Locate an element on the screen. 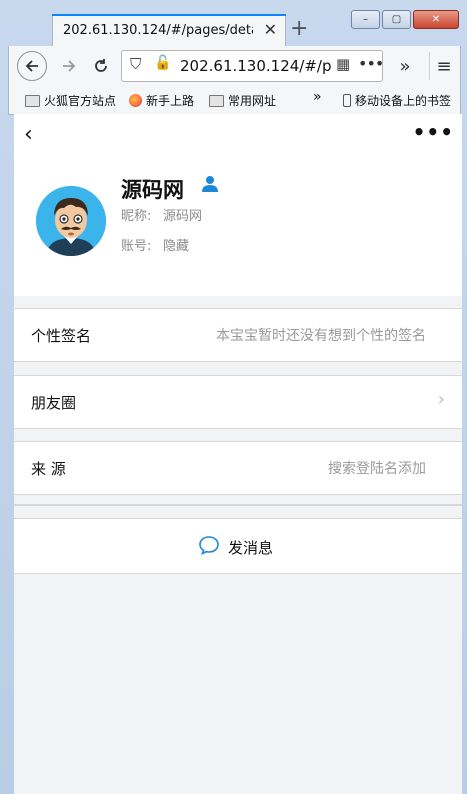  firefox-icon is located at coordinates (135, 100).